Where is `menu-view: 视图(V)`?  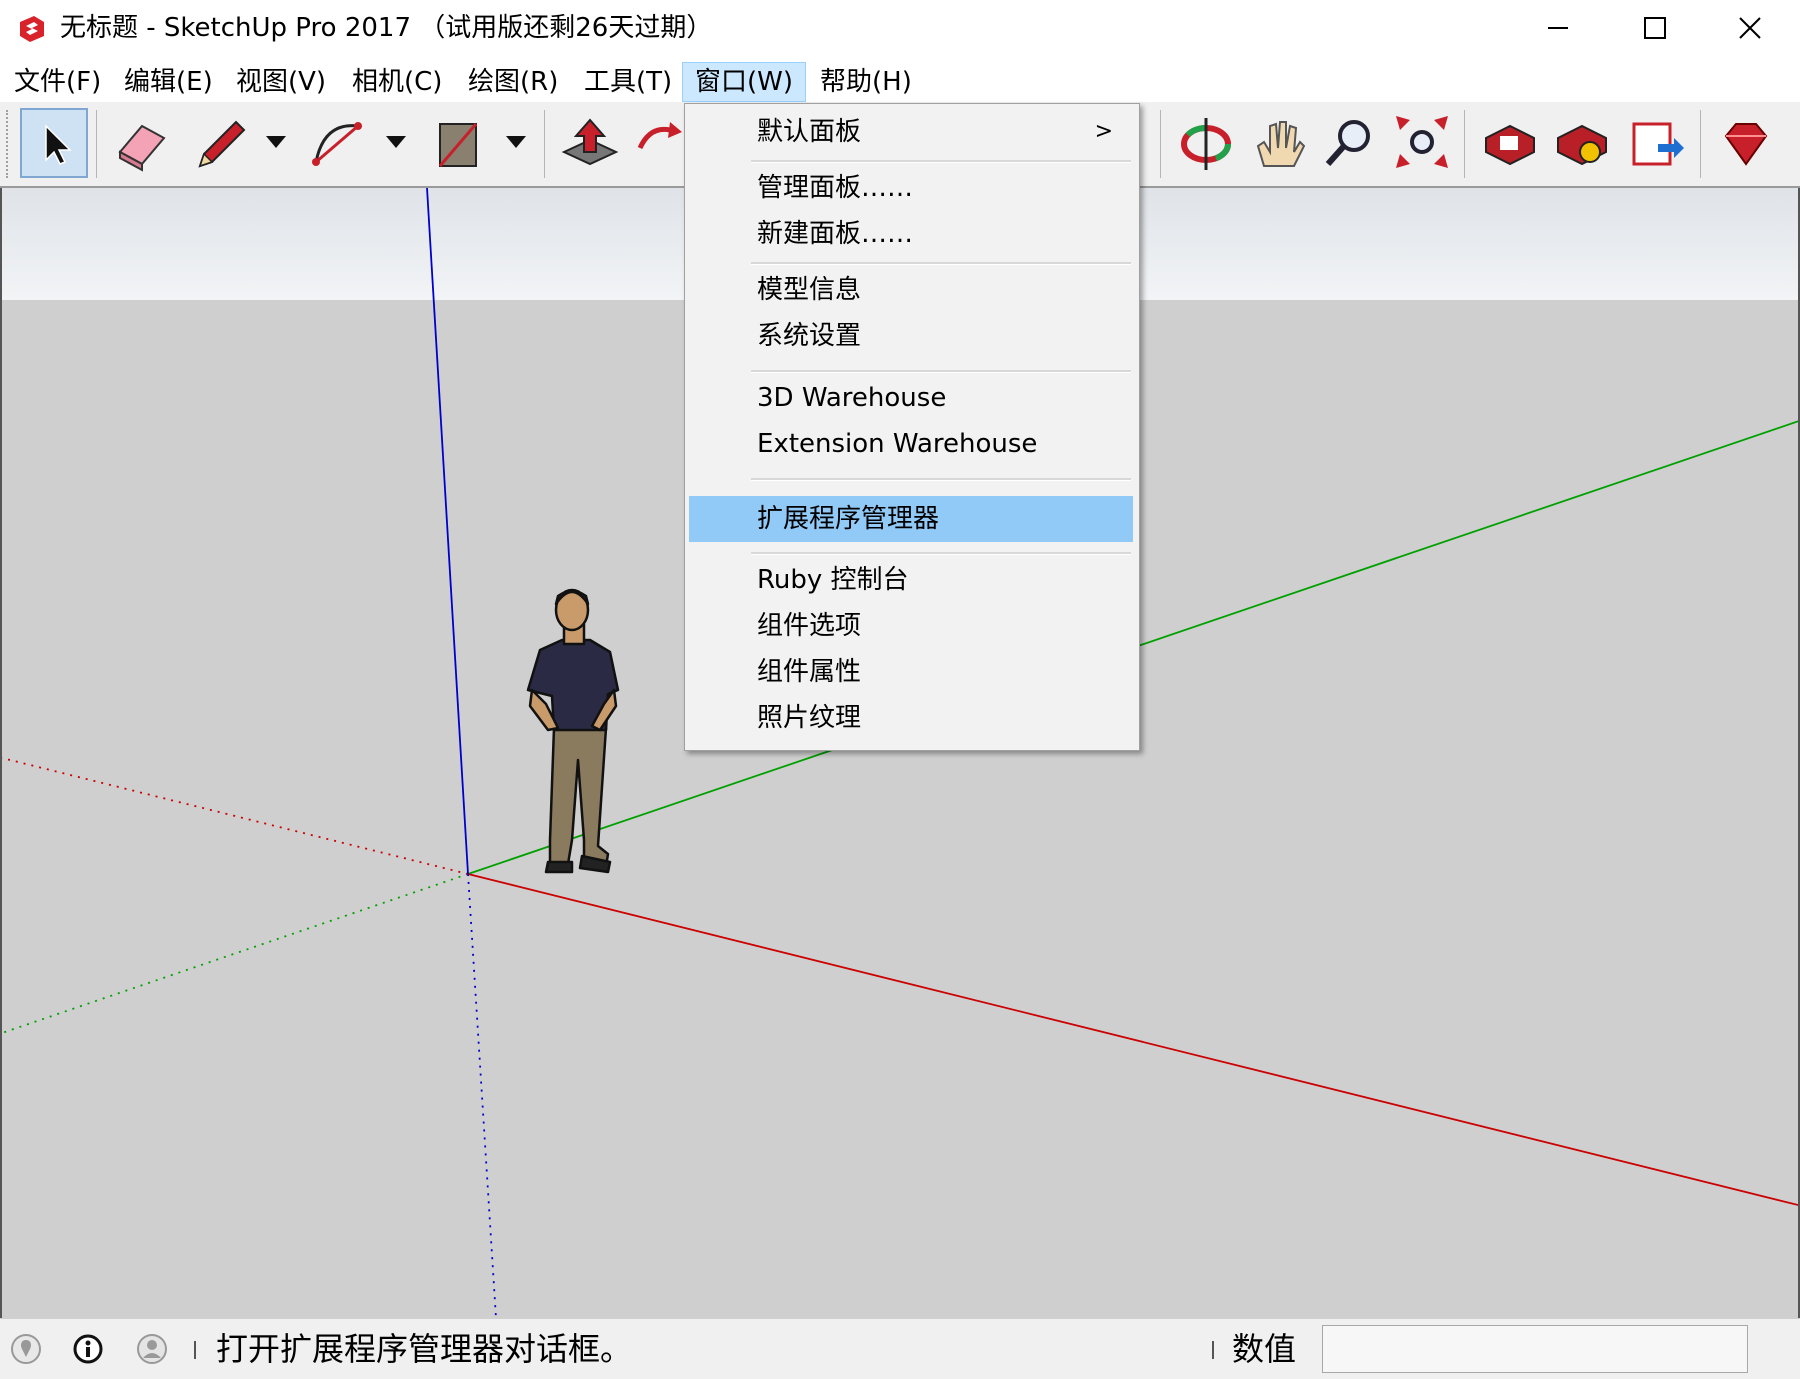
menu-view: 视图(V) is located at coordinates (281, 82).